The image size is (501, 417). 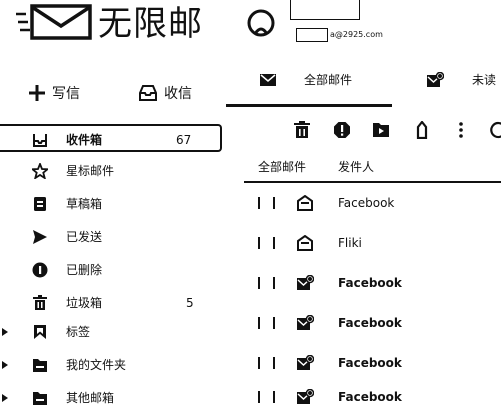 I want to click on receive-label: 收信, so click(x=178, y=94).